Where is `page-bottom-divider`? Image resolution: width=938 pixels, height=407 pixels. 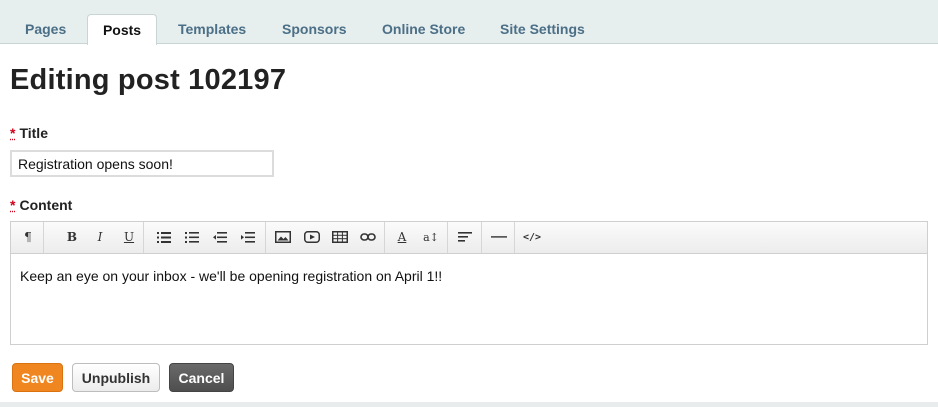
page-bottom-divider is located at coordinates (469, 404).